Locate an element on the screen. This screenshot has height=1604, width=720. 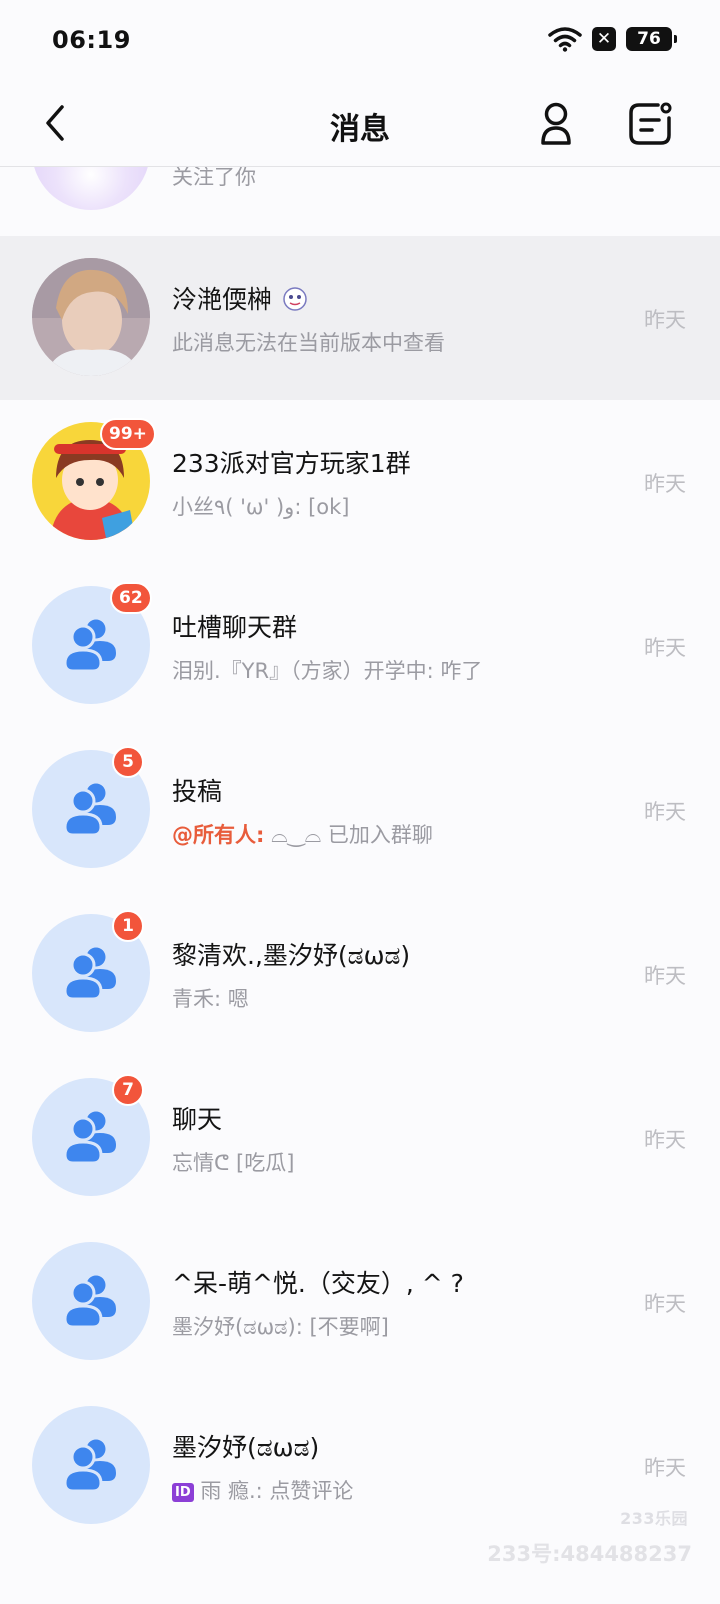
close-box-icon: ✕ is located at coordinates (604, 39).